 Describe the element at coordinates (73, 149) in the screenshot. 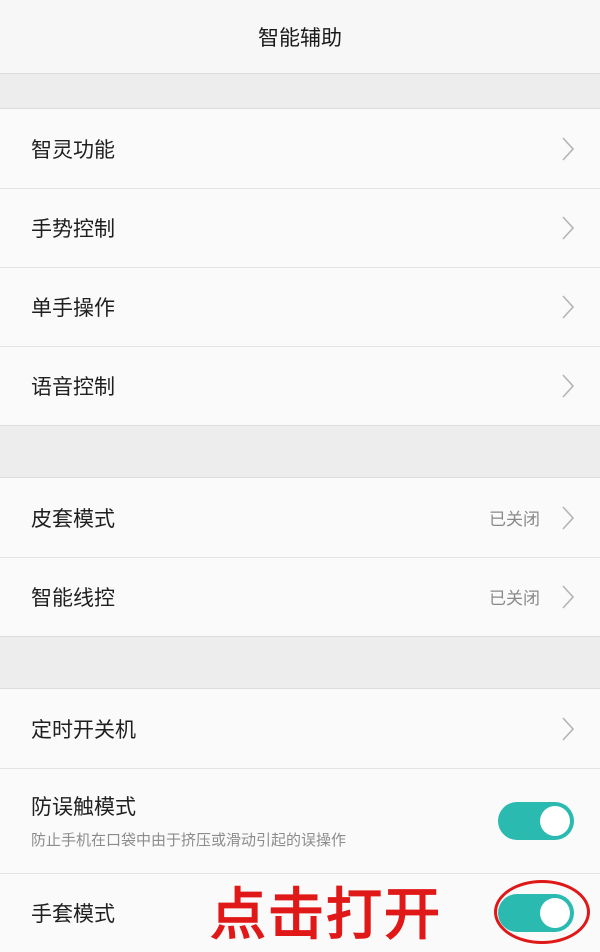

I see `row-label: 智灵功能` at that location.